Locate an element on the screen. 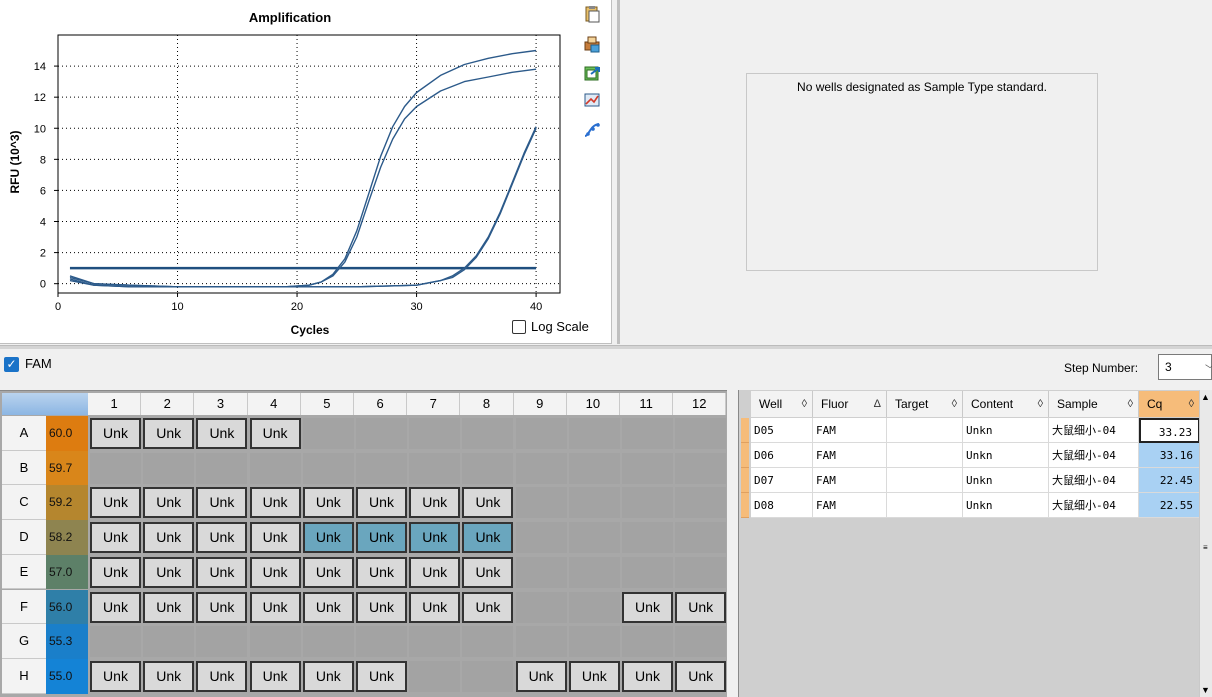 The height and width of the screenshot is (697, 1212). plate-well-G11 is located at coordinates (647, 642).